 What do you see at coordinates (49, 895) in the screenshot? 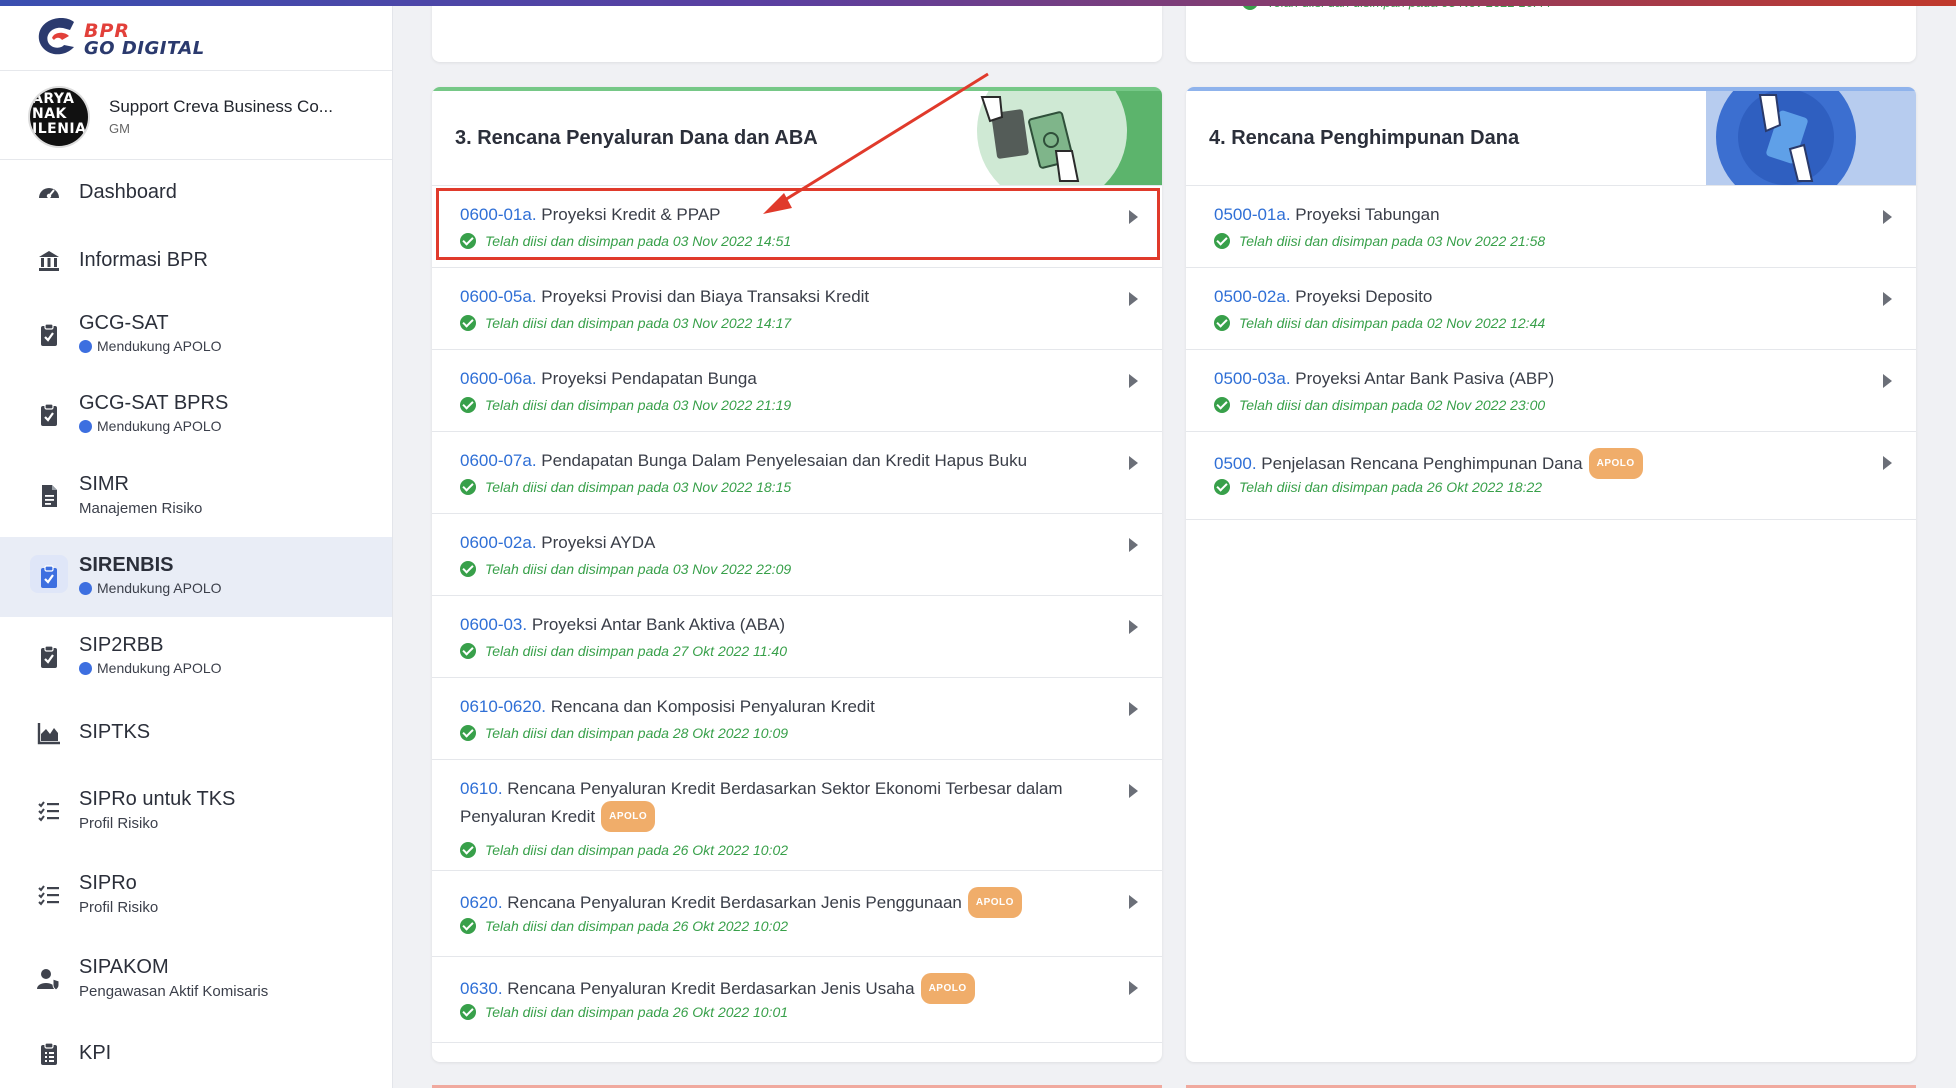
I see `checklist-icon` at bounding box center [49, 895].